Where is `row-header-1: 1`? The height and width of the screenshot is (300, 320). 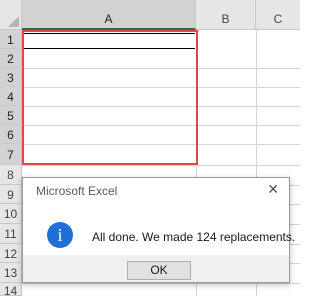 row-header-1: 1 is located at coordinates (11, 39).